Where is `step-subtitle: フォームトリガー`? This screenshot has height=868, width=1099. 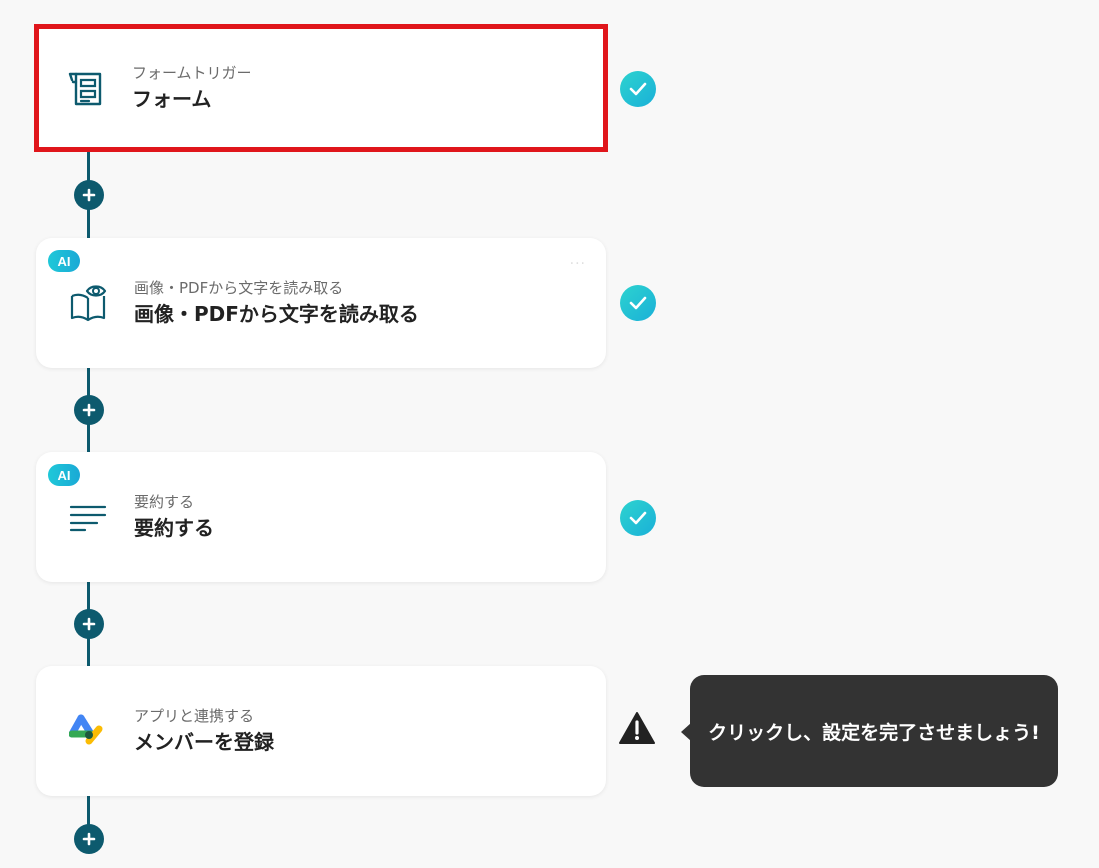 step-subtitle: フォームトリガー is located at coordinates (192, 73).